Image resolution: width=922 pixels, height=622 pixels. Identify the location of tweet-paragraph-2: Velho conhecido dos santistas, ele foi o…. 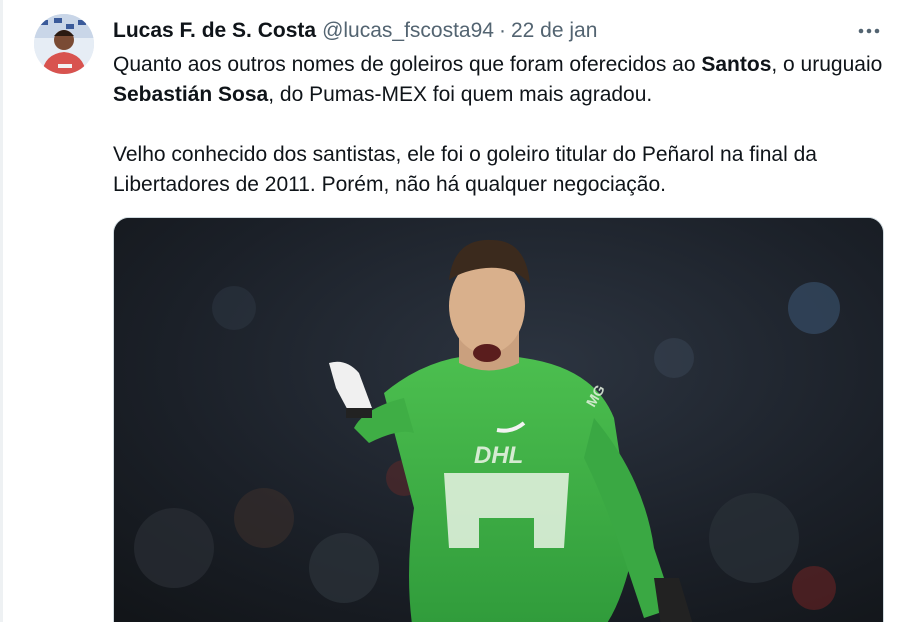
(465, 169).